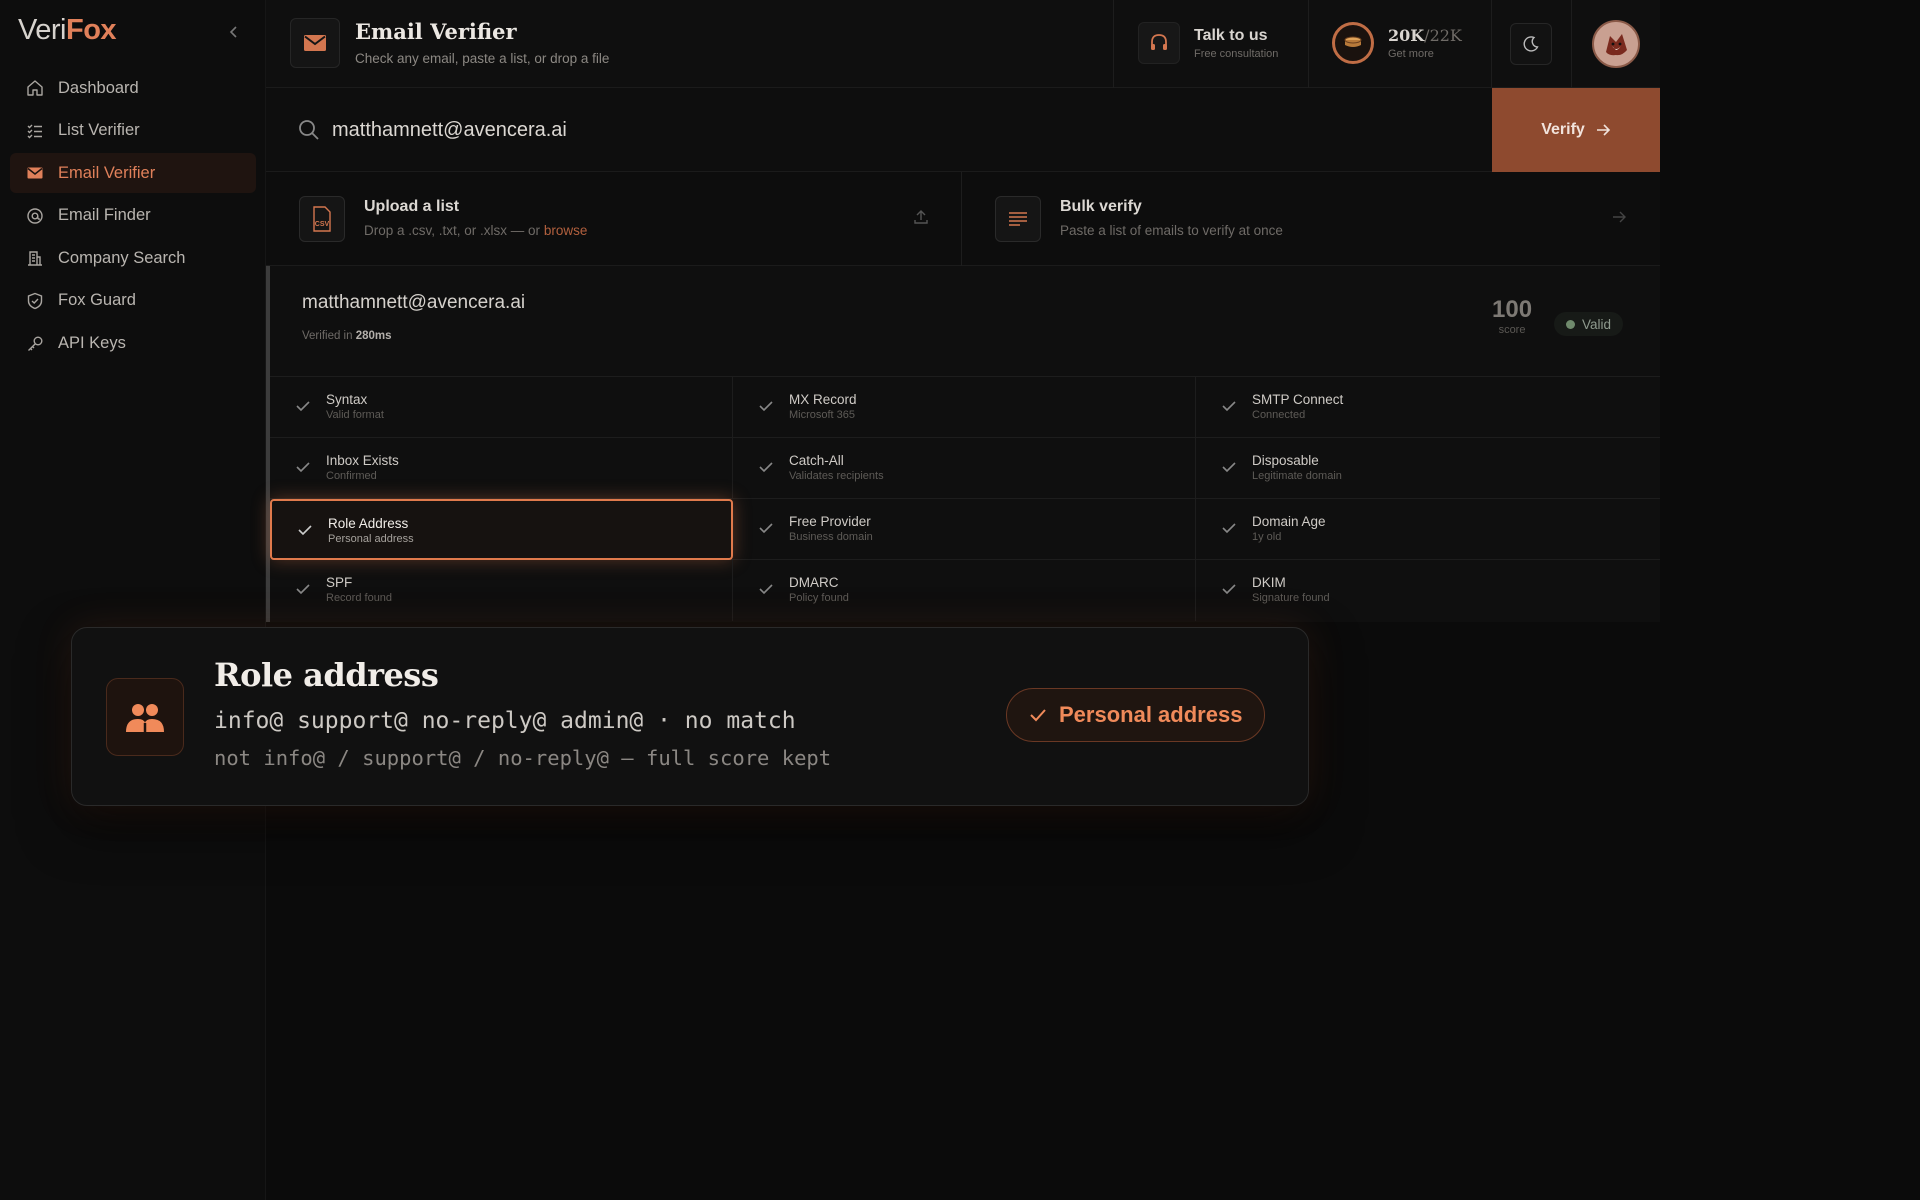  I want to click on check-detail: Valid format, so click(355, 415).